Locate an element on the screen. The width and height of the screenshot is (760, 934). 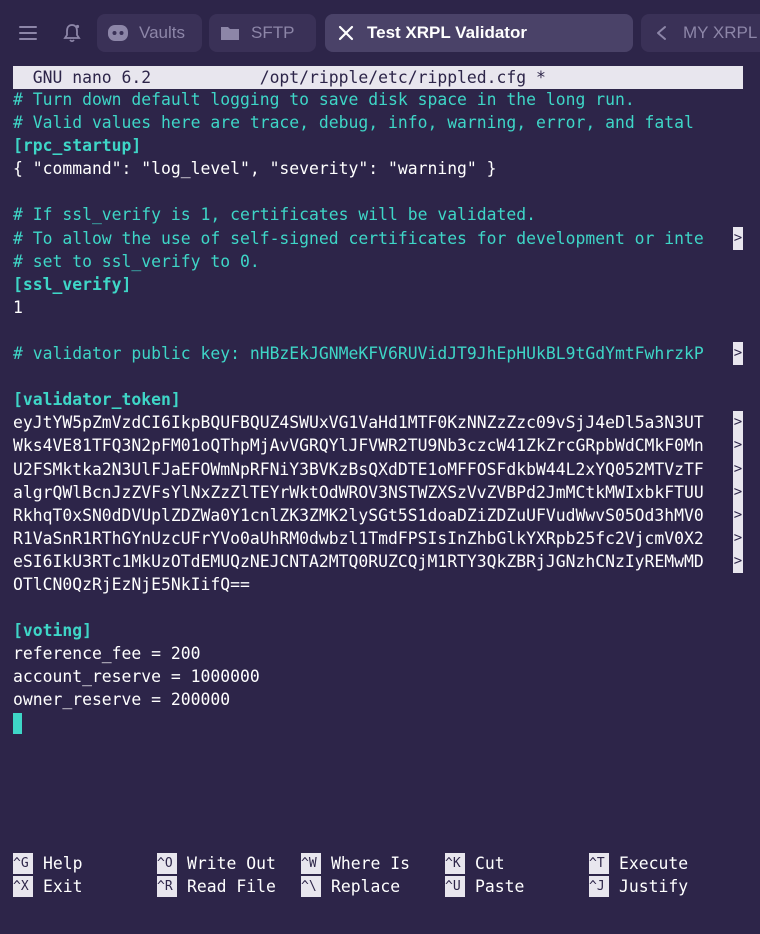
shortcut-label: Write Out is located at coordinates (231, 863).